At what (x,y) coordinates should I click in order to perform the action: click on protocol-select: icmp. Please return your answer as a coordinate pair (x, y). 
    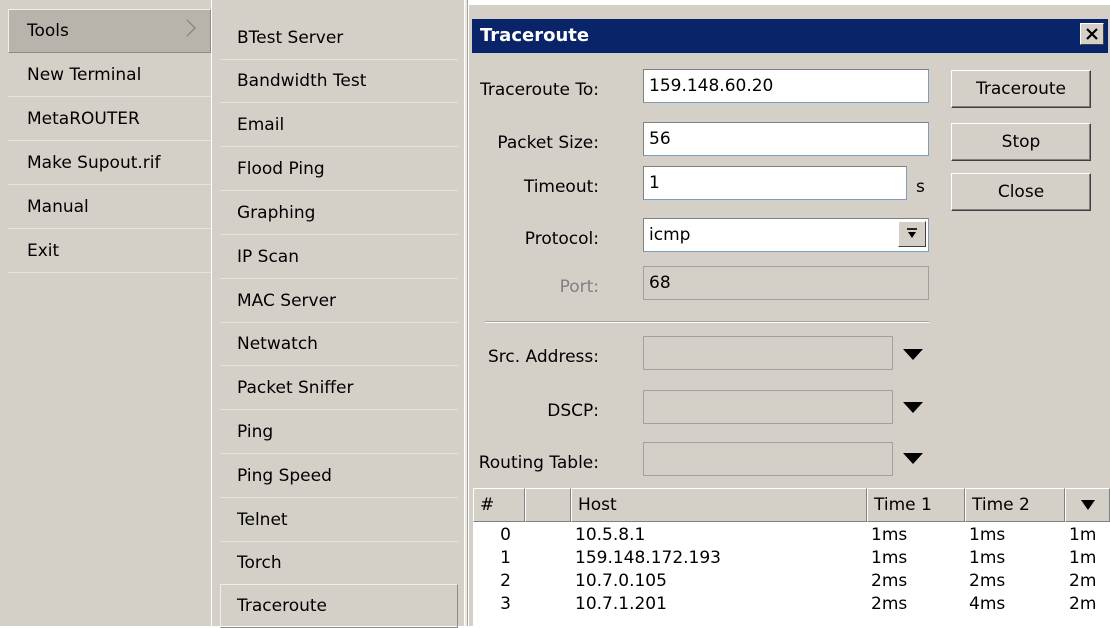
    Looking at the image, I should click on (786, 235).